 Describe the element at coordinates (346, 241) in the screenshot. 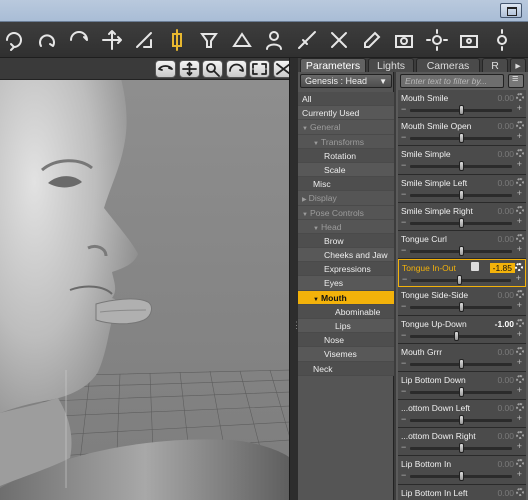

I see `tree-item: Brow` at that location.